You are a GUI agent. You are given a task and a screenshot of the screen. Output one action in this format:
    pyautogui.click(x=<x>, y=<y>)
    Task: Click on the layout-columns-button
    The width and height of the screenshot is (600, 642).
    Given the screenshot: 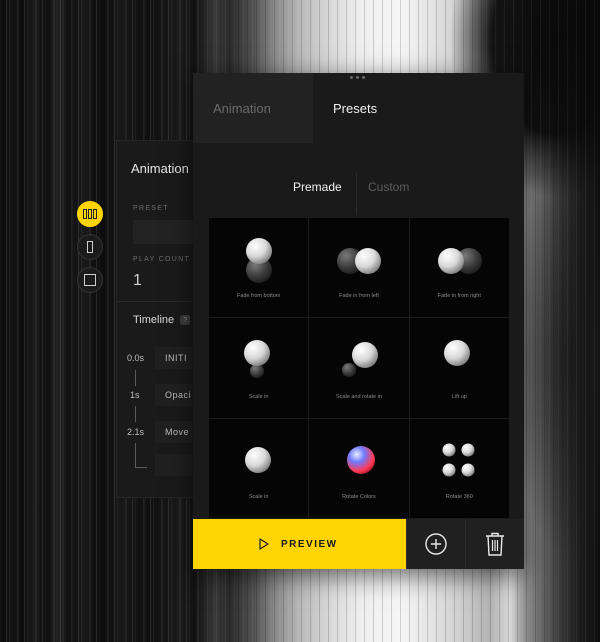 What is the action you would take?
    pyautogui.click(x=90, y=214)
    